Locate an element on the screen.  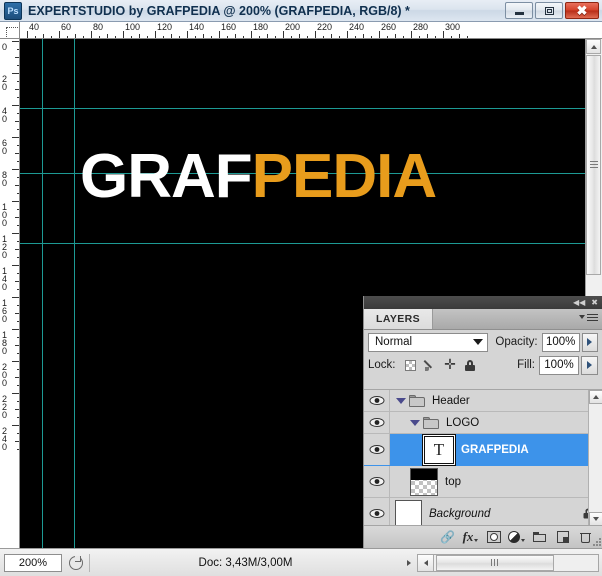
opacity-slider-button is located at coordinates (589, 342).